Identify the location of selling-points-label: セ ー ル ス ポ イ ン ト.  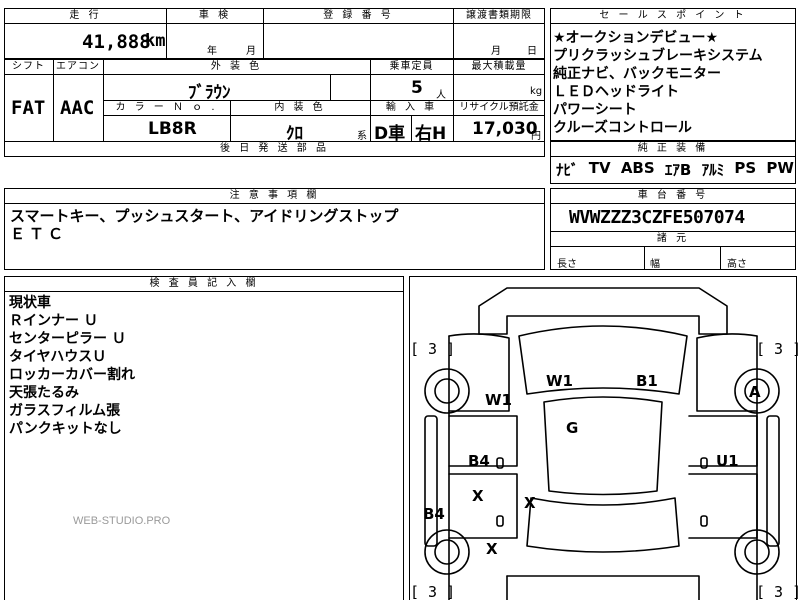
(673, 15).